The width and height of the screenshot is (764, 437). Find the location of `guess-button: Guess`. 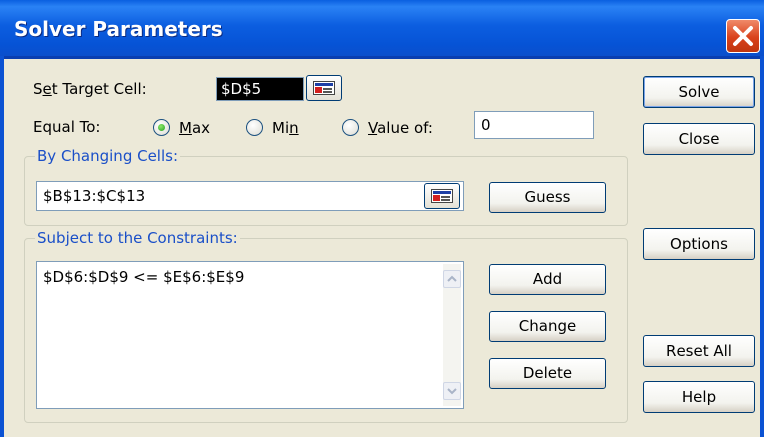

guess-button: Guess is located at coordinates (547, 197).